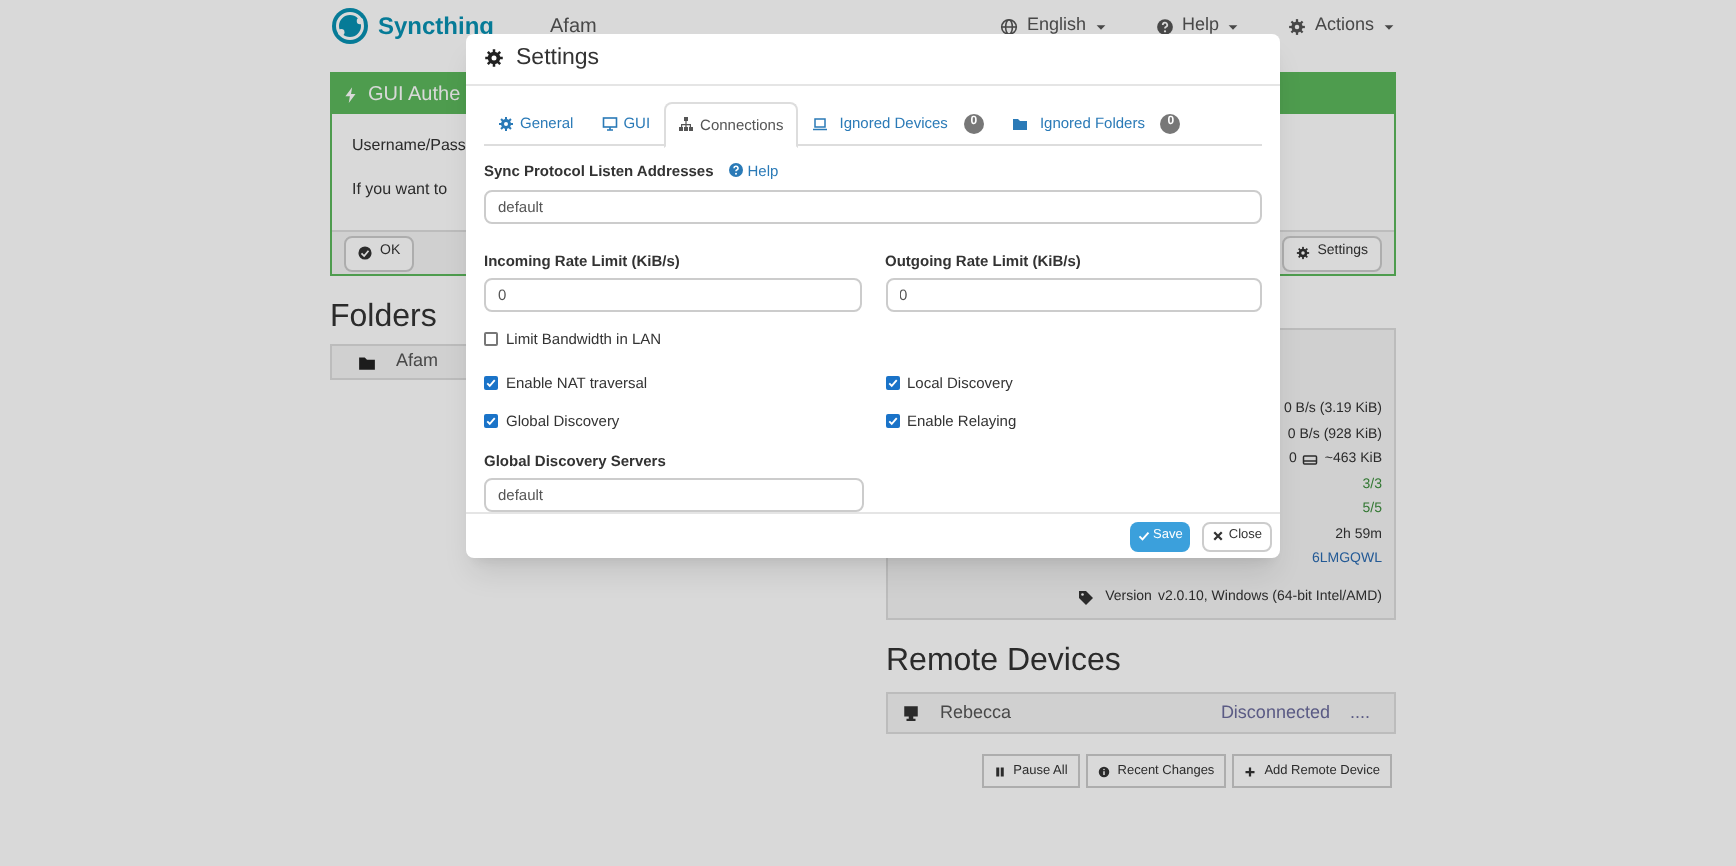 The width and height of the screenshot is (1736, 866). What do you see at coordinates (558, 58) in the screenshot?
I see `dialog-title: Settings` at bounding box center [558, 58].